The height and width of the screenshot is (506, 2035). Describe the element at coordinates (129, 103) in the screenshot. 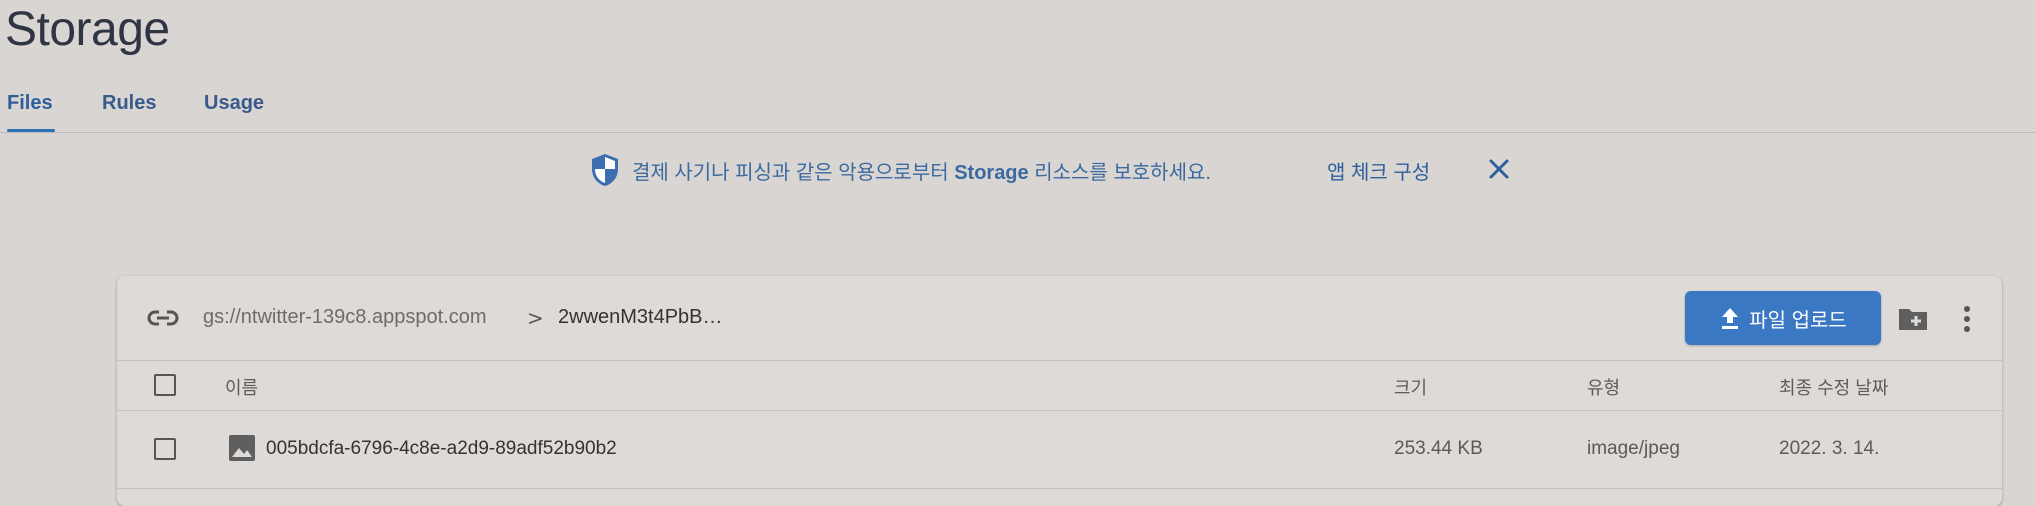

I see `tab-rules: Rules` at that location.